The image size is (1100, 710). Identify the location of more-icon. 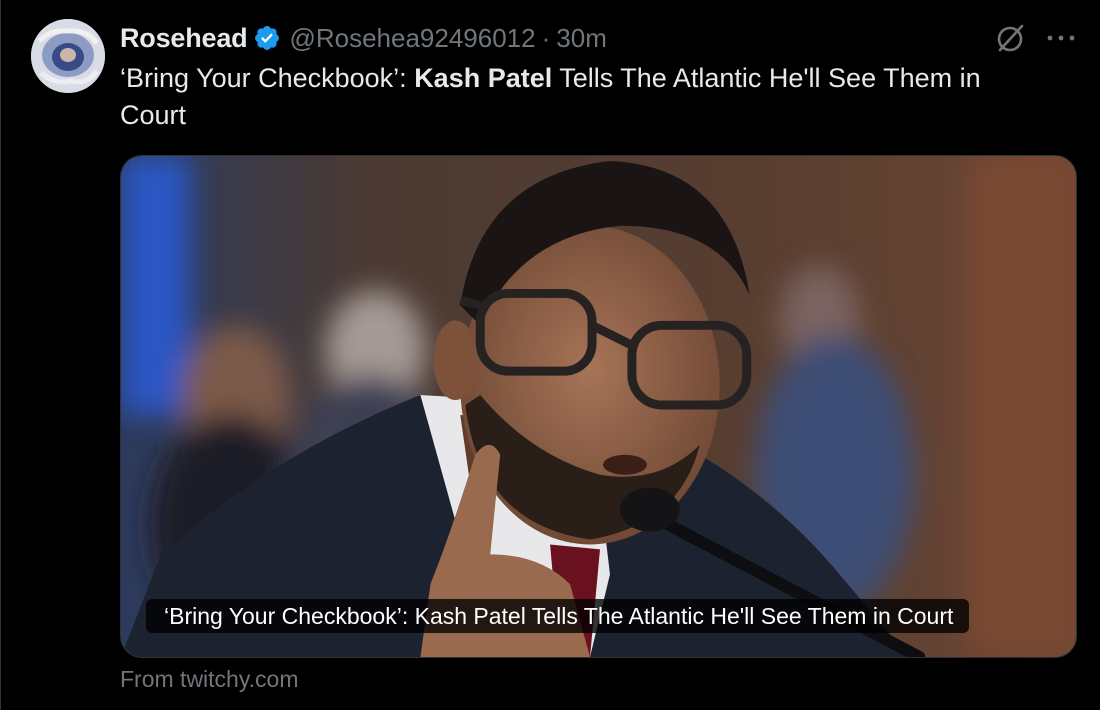
(1061, 38).